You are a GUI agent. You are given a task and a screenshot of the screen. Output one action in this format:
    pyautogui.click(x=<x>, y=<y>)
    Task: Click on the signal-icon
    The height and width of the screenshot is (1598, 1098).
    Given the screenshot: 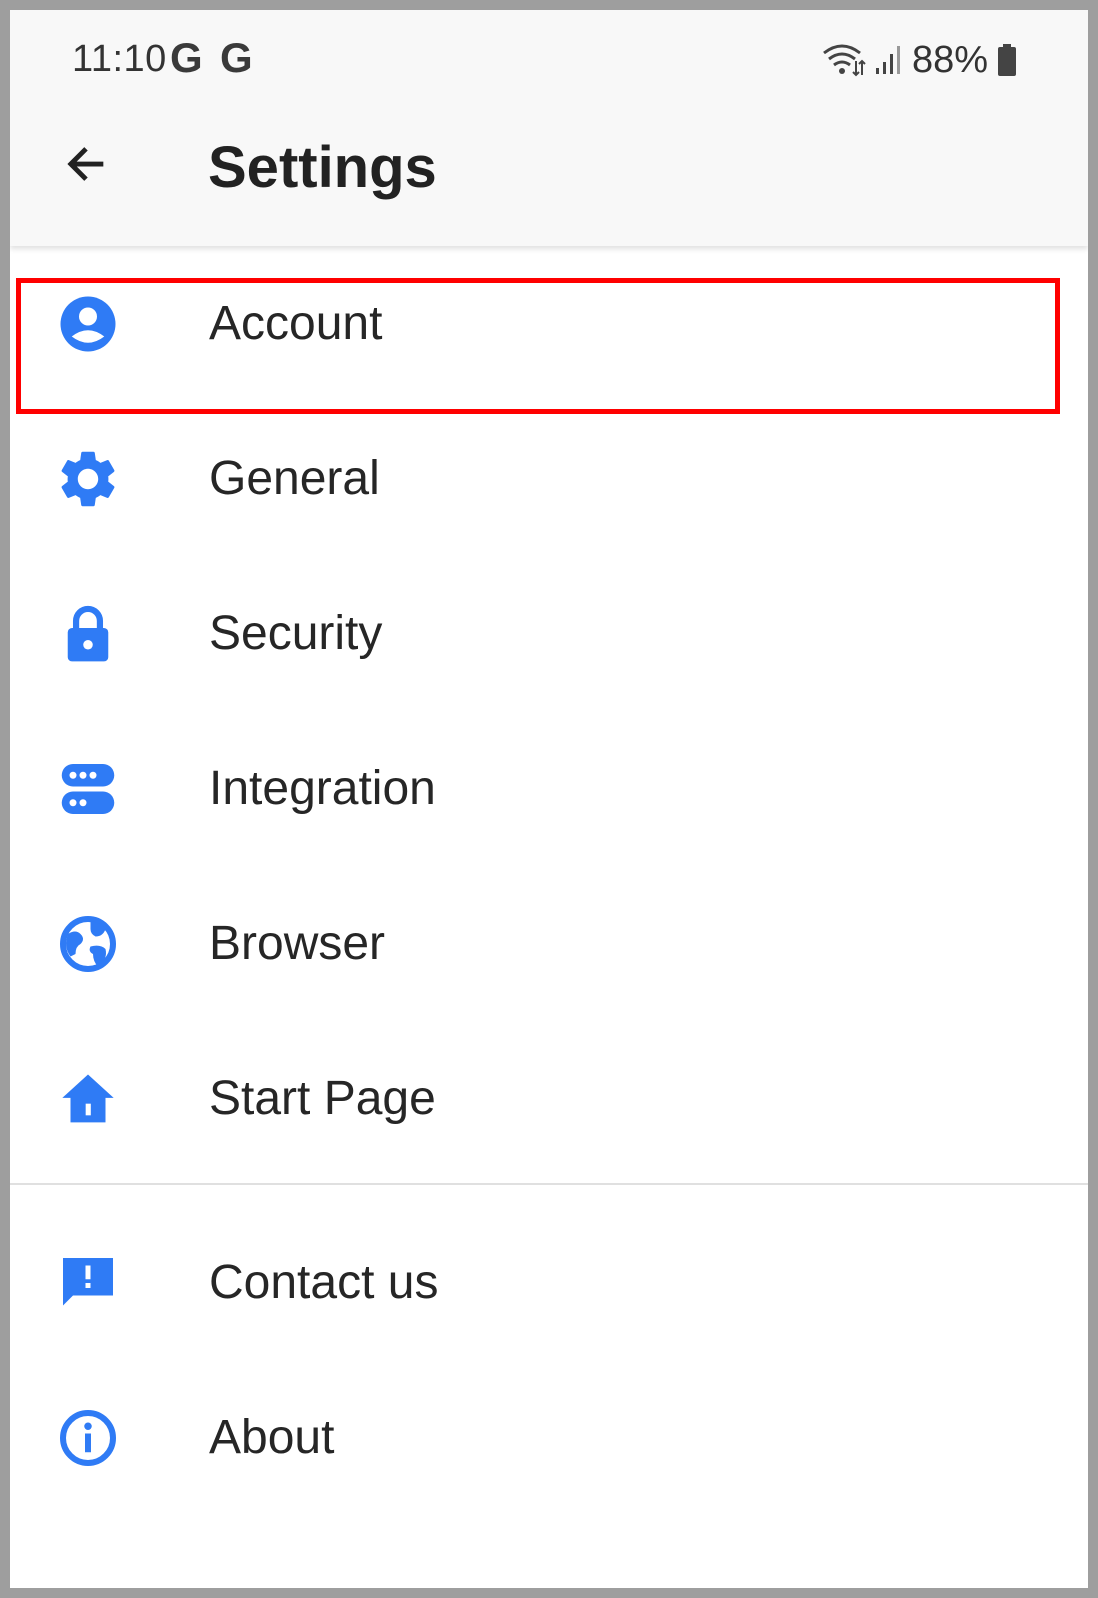 What is the action you would take?
    pyautogui.click(x=887, y=60)
    